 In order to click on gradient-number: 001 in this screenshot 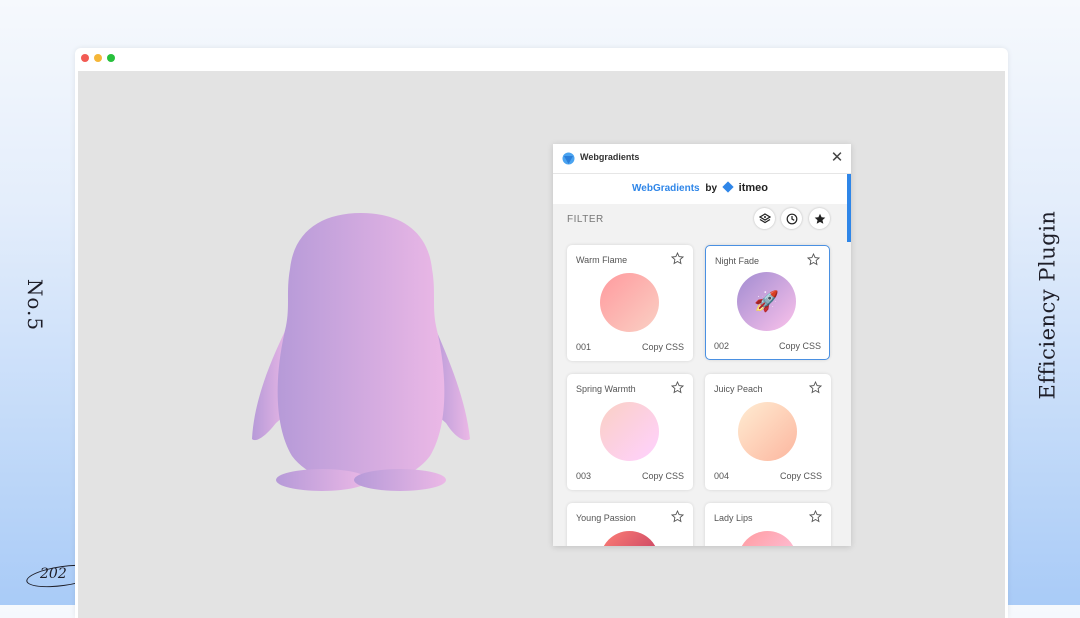, I will do `click(584, 347)`.